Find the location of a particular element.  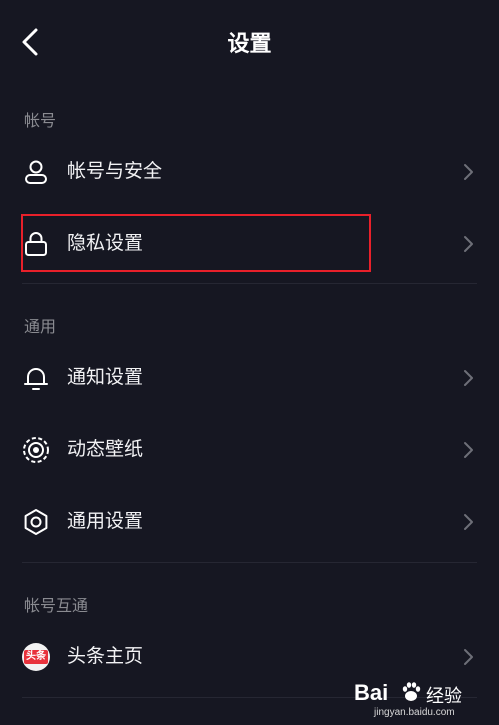

row-account-security: 帐号与安全 is located at coordinates (249, 171).